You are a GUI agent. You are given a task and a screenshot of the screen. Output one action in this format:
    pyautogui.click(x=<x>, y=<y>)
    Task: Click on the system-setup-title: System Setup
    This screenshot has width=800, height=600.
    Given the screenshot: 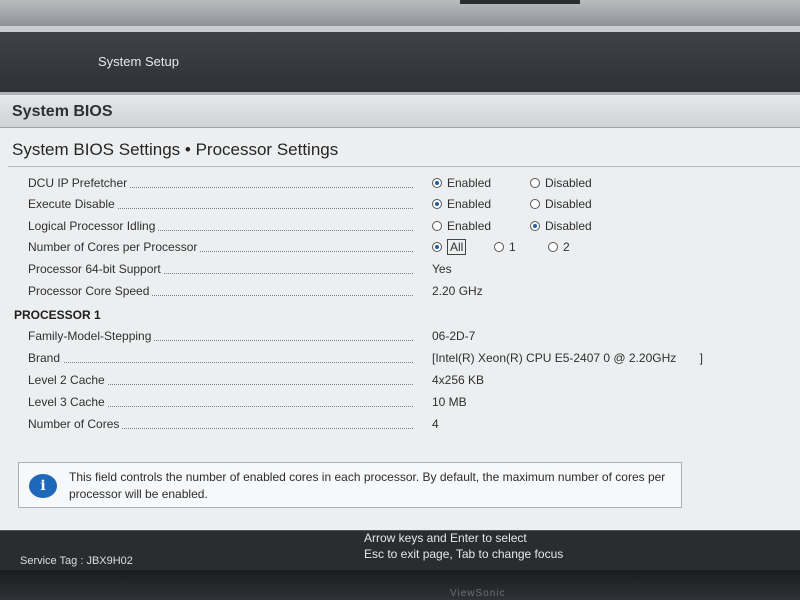 What is the action you would take?
    pyautogui.click(x=138, y=61)
    